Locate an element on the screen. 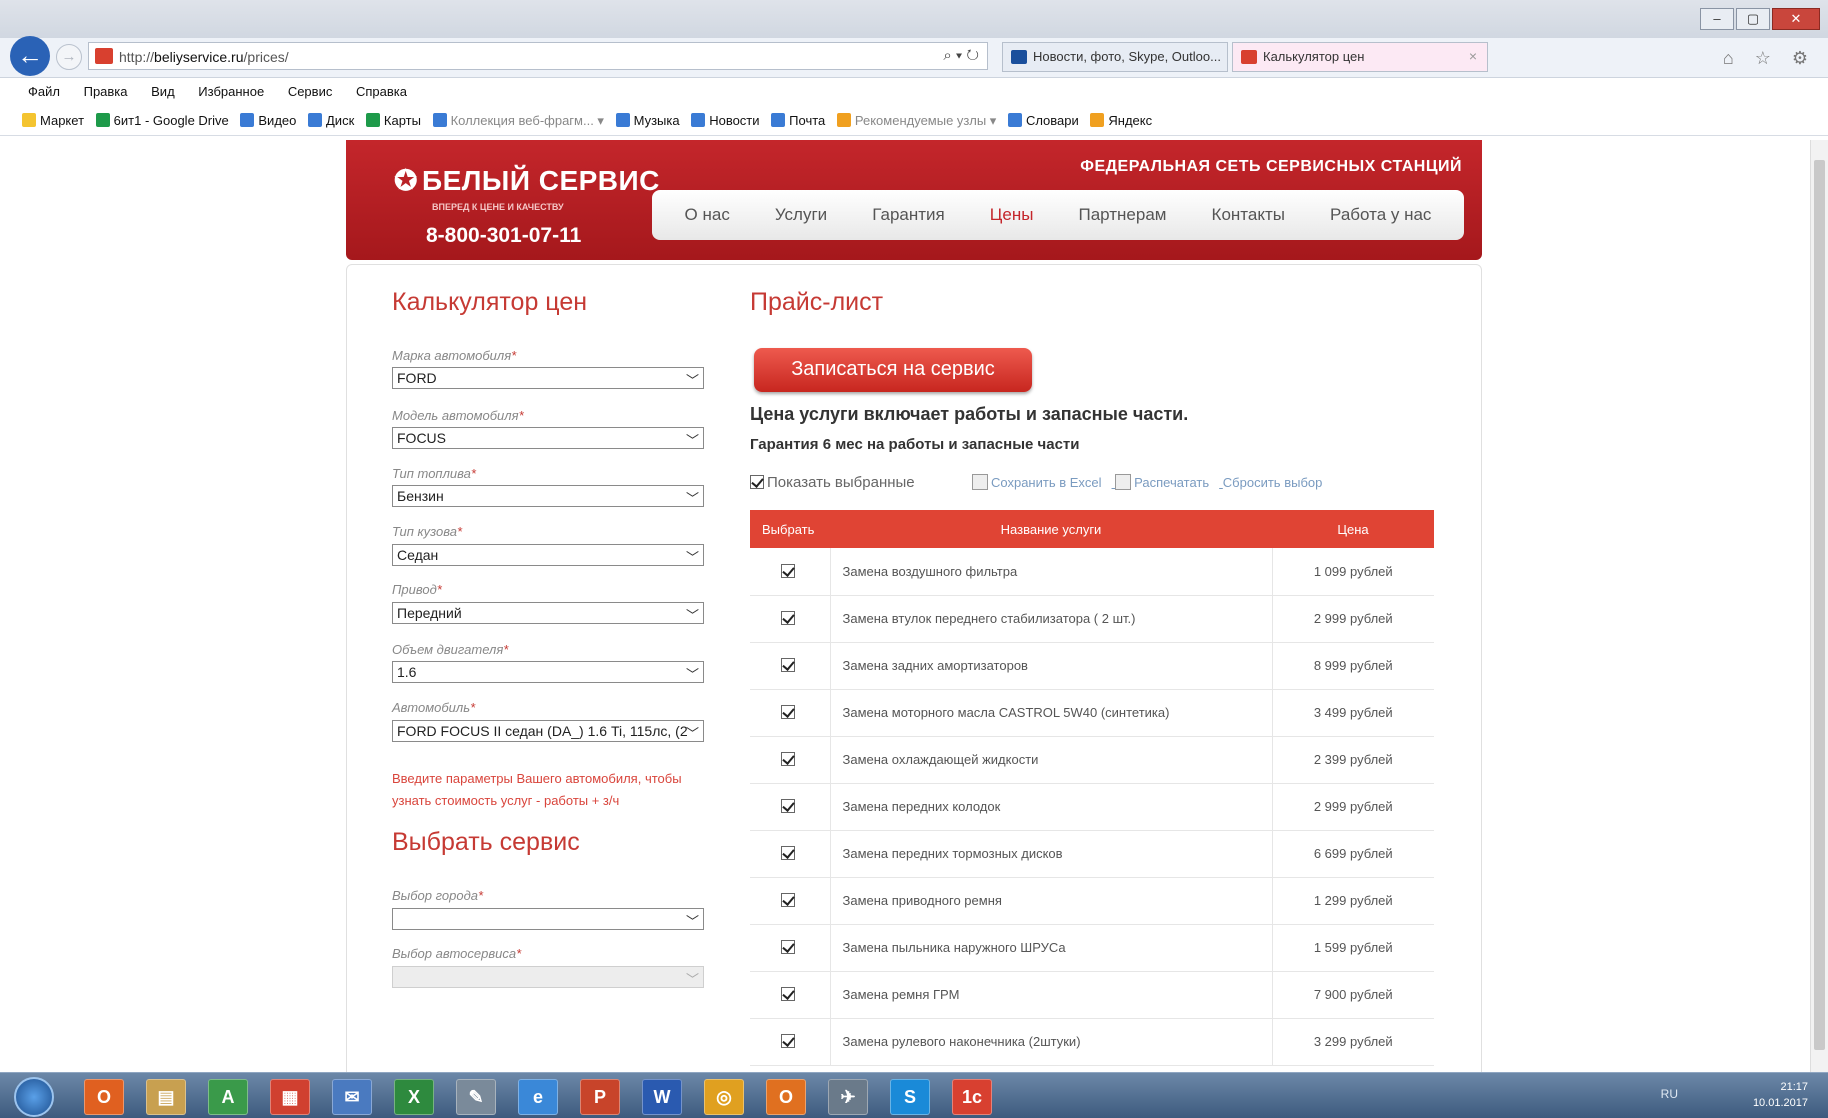 This screenshot has height=1118, width=1828. city-select: ﹀ is located at coordinates (548, 919).